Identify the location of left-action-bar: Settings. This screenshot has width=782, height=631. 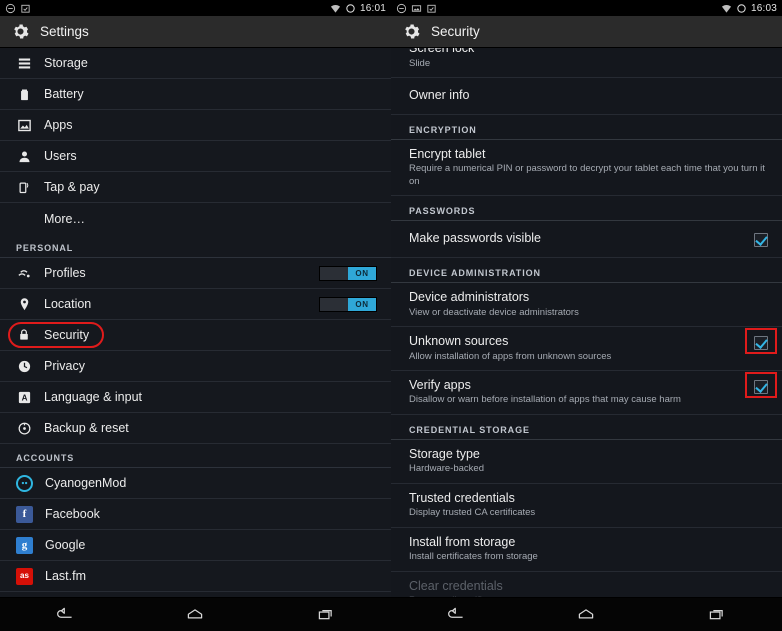
(195, 32).